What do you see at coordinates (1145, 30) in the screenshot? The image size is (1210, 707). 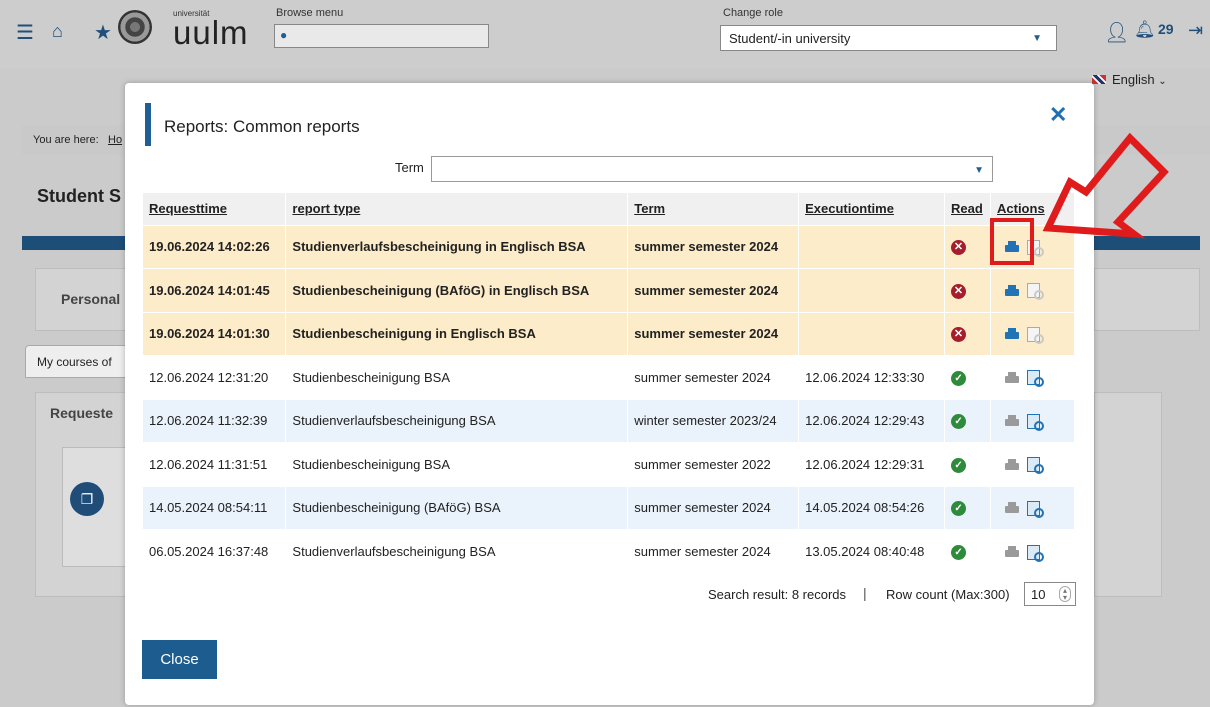 I see `bell-icon: 🔔︎` at bounding box center [1145, 30].